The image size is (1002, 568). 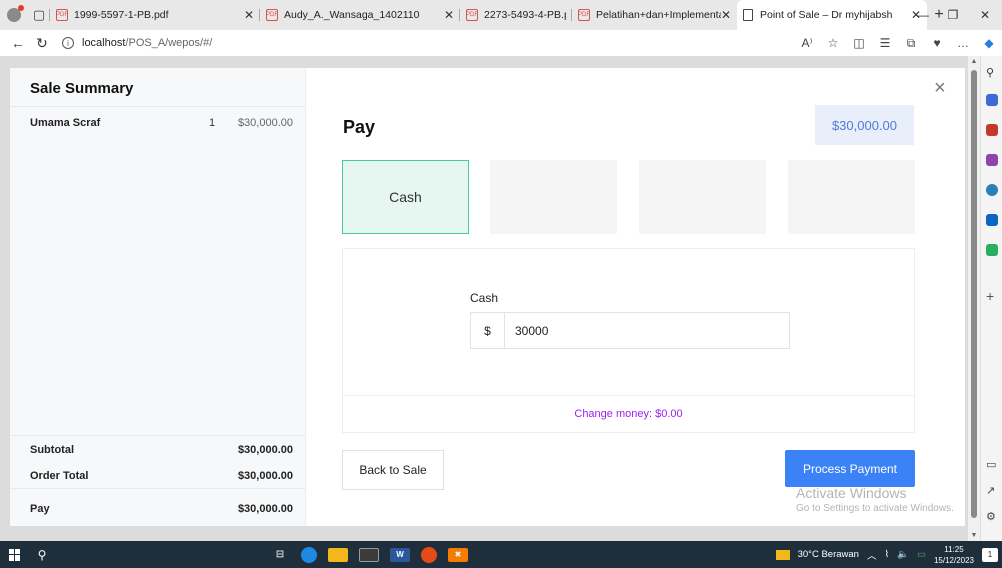 What do you see at coordinates (405, 197) in the screenshot?
I see `payment-method-cash: Cash` at bounding box center [405, 197].